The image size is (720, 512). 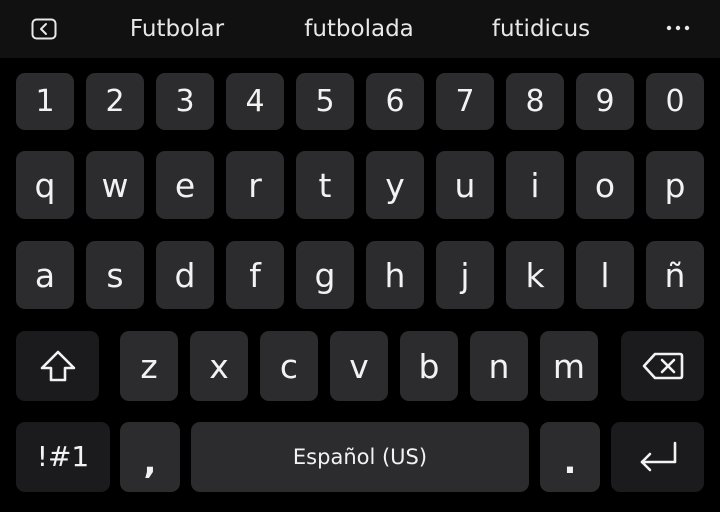 I want to click on key-label: y, so click(x=395, y=185).